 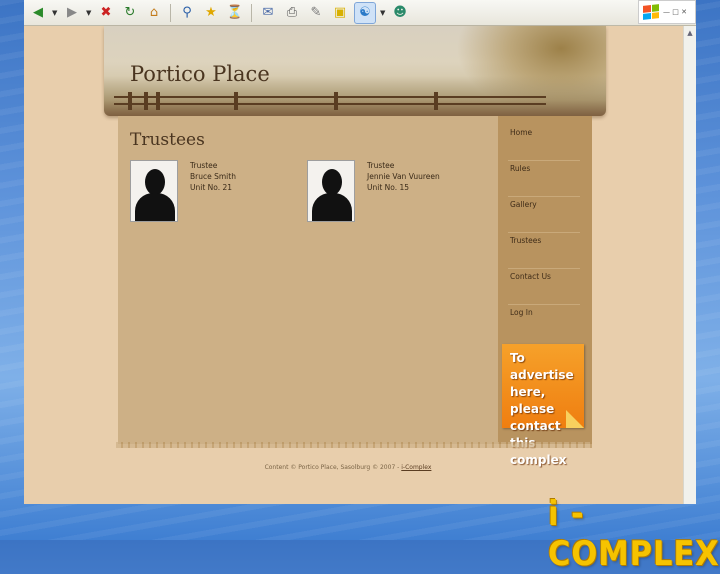 What do you see at coordinates (575, 419) in the screenshot?
I see `page-curl-icon` at bounding box center [575, 419].